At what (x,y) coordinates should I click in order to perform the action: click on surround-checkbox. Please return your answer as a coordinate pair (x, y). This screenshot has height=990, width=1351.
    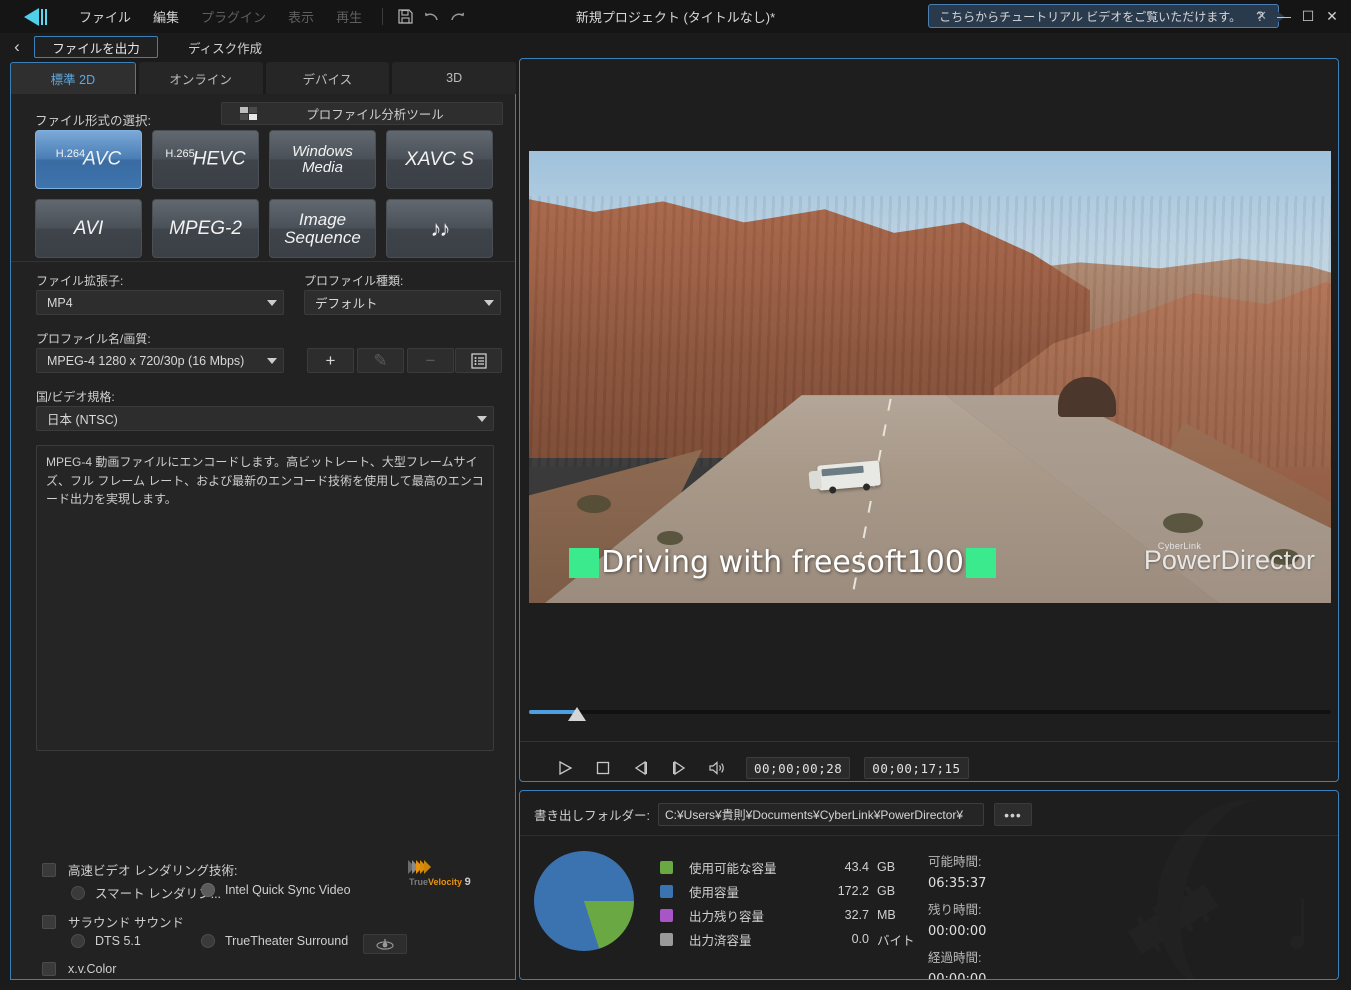
    Looking at the image, I should click on (49, 921).